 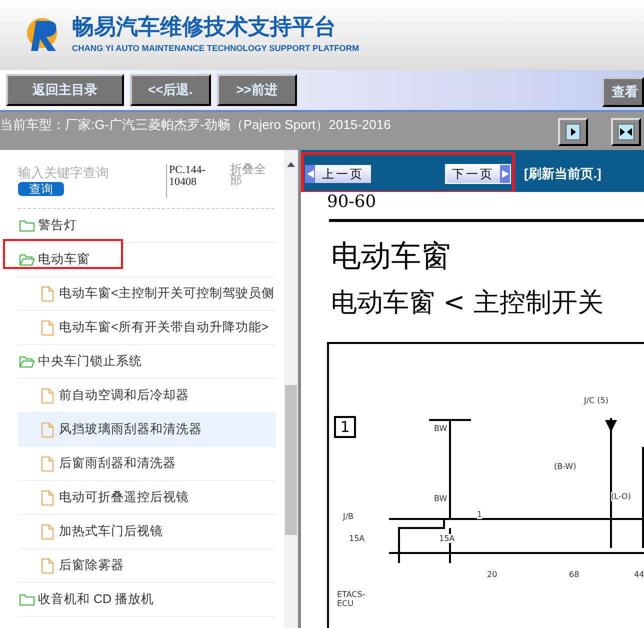 I want to click on diagram-label: ETACS-ECU, so click(x=352, y=599).